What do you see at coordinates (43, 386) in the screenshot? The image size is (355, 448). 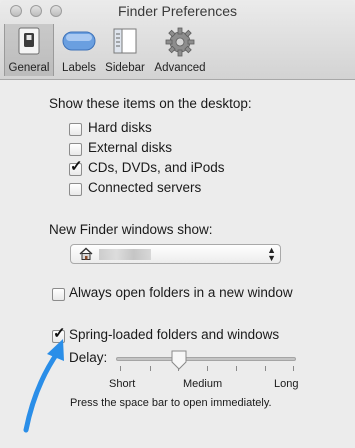 I see `annotation-arrow-icon` at bounding box center [43, 386].